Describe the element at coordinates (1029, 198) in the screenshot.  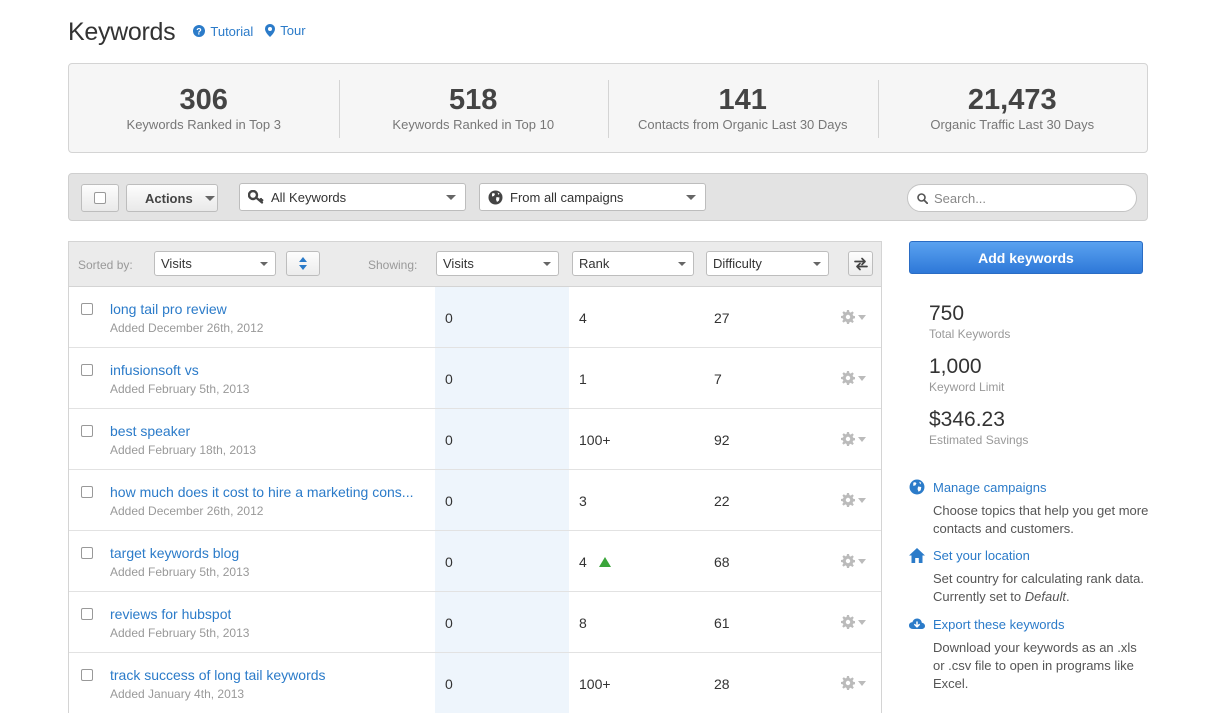
I see `search-input` at that location.